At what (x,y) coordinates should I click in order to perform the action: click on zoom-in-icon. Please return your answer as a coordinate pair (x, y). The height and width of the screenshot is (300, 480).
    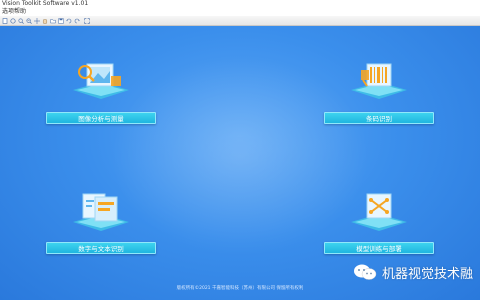
    Looking at the image, I should click on (20, 20).